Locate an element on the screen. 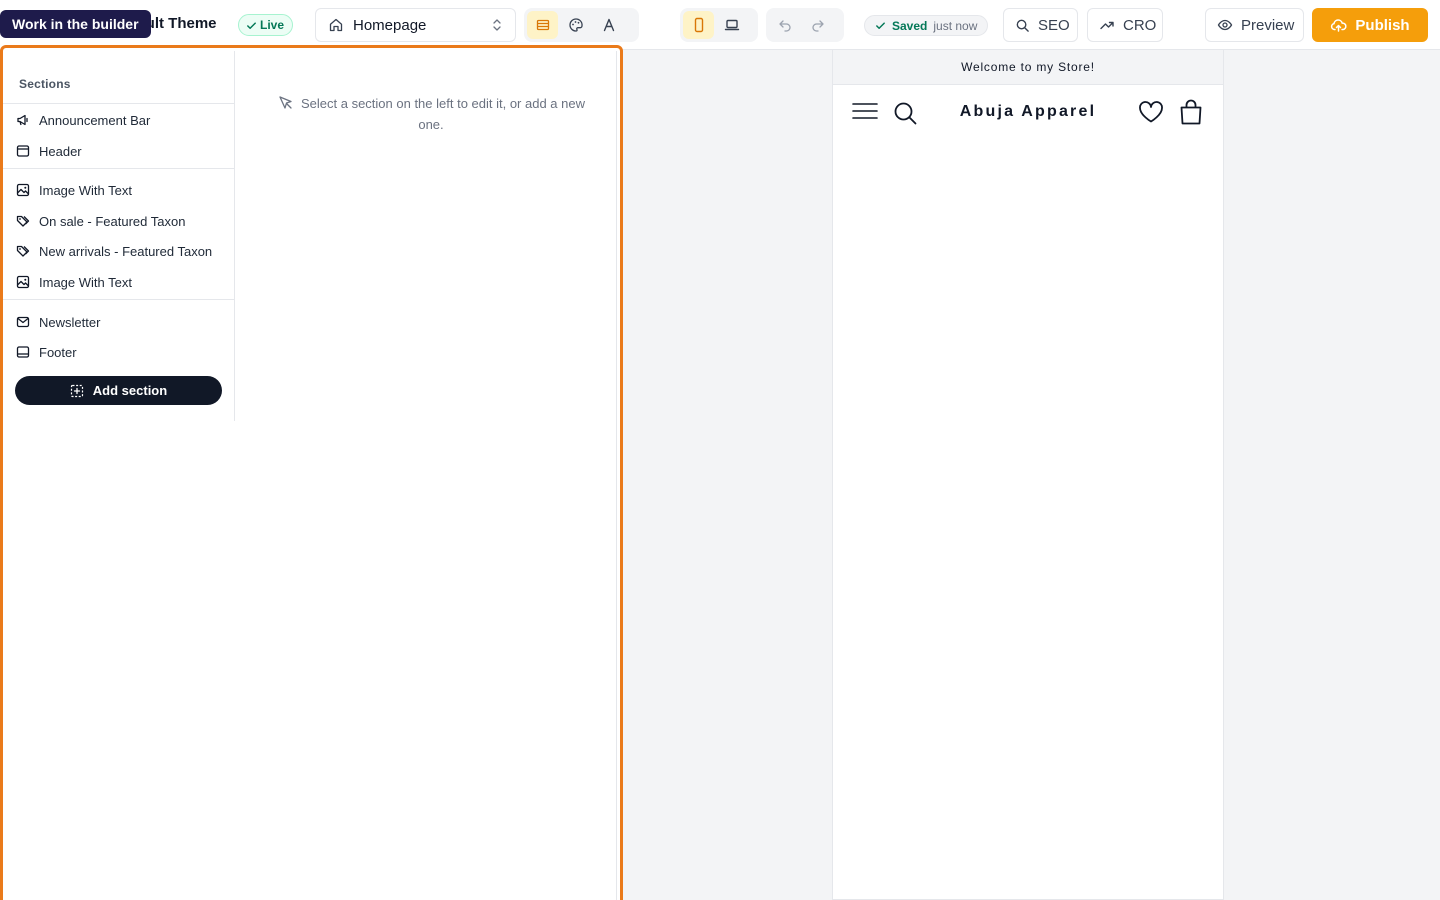 This screenshot has width=1440, height=900. seo-label: SEO is located at coordinates (1054, 25).